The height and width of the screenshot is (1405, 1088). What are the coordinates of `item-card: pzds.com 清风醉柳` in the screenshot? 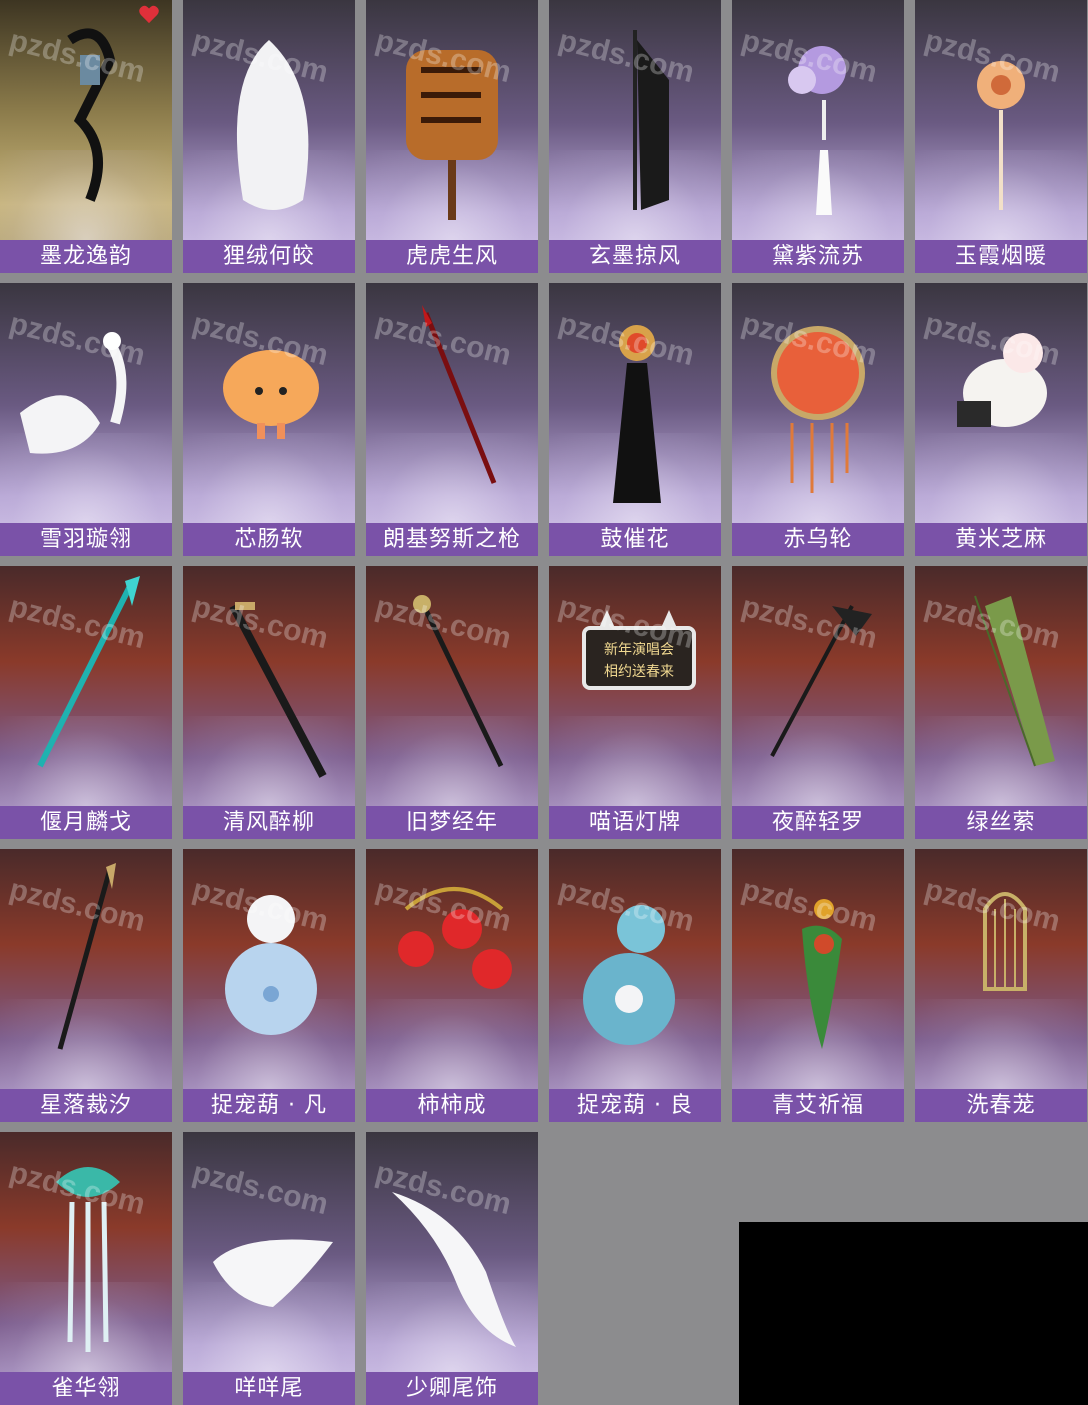 It's located at (269, 702).